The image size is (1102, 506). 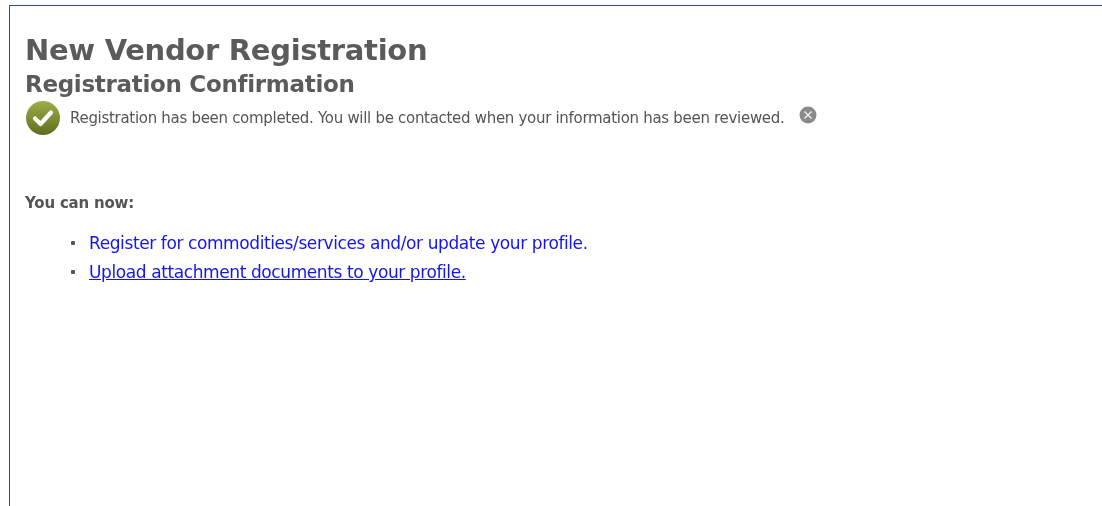 I want to click on section-title: Registration Confirmation, so click(x=190, y=84).